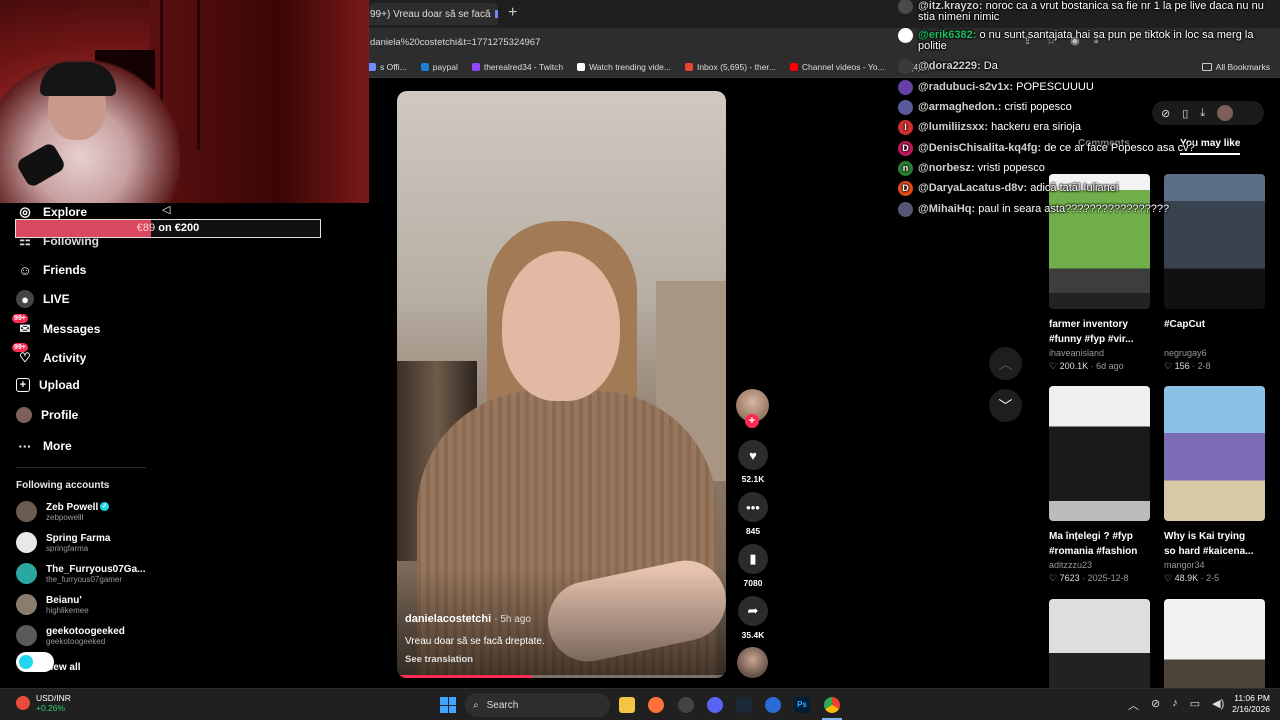 The width and height of the screenshot is (1280, 720). What do you see at coordinates (166, 209) in the screenshot?
I see `collapse-icon: ◁` at bounding box center [166, 209].